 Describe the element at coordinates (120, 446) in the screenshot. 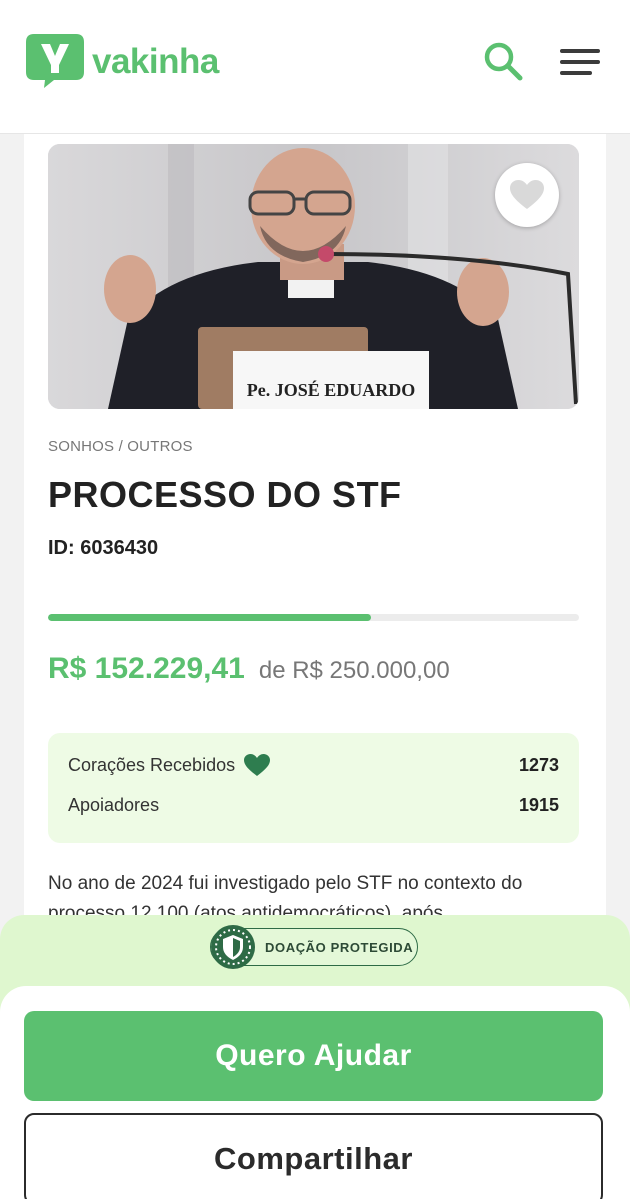

I see `campaign-category: SONHOS / OUTROS` at that location.